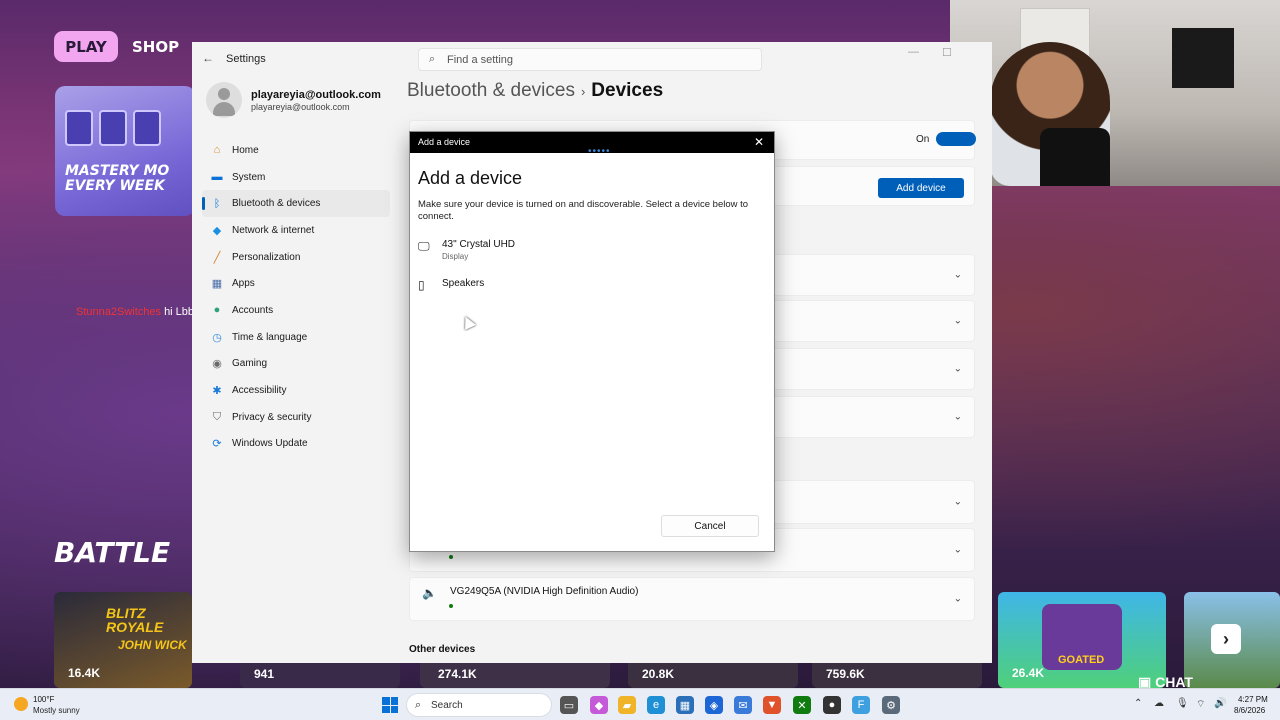  Describe the element at coordinates (491, 90) in the screenshot. I see `breadcrumb-parent: Bluetooth & devices` at that location.